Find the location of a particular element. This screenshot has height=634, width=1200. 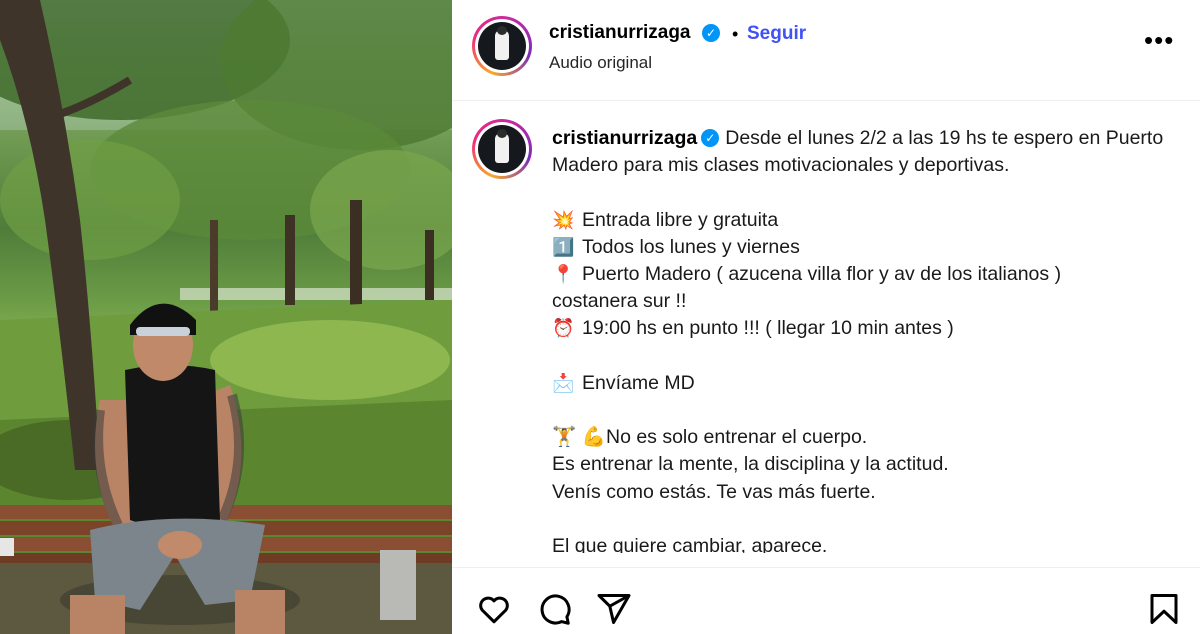

caption-avatar is located at coordinates (502, 149).